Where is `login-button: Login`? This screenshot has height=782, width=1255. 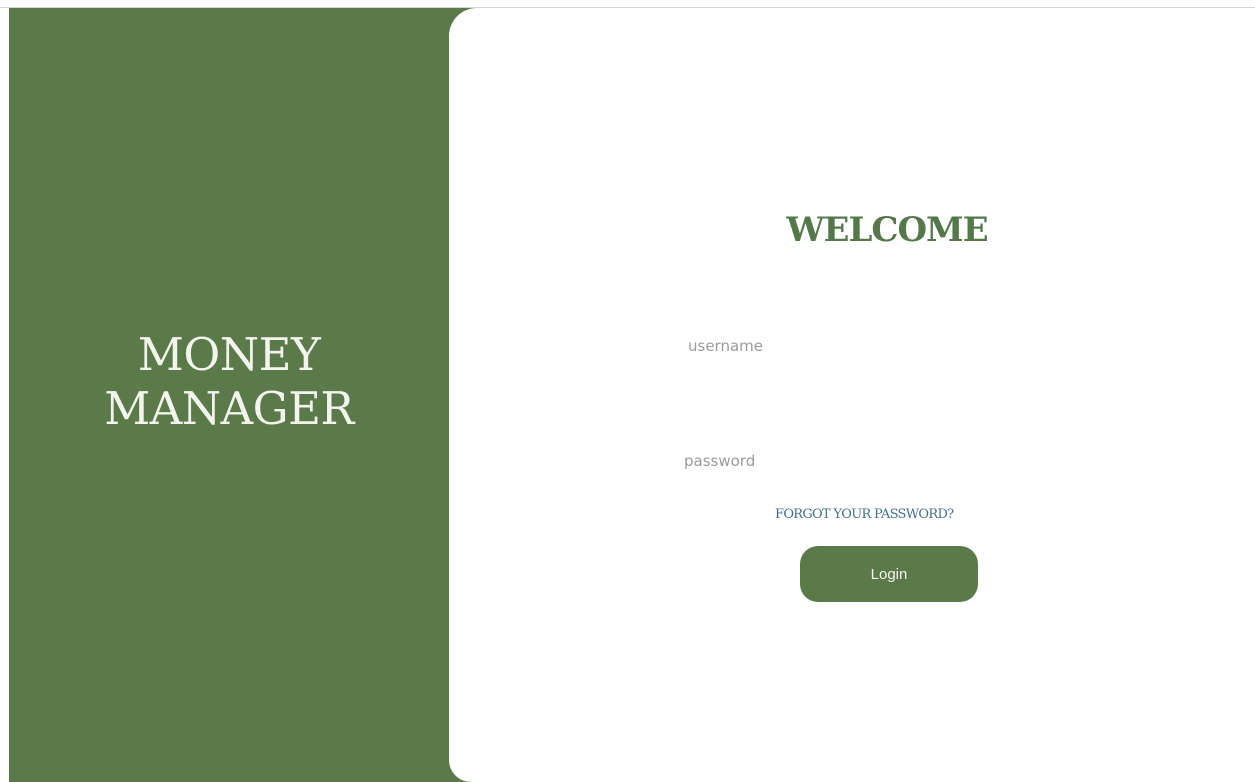
login-button: Login is located at coordinates (889, 574).